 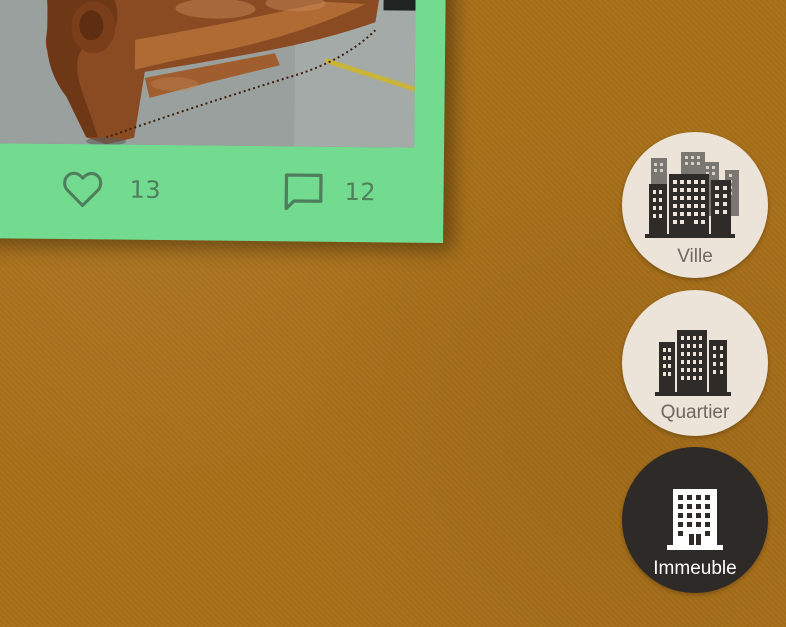 What do you see at coordinates (303, 192) in the screenshot?
I see `comment-bubble-icon` at bounding box center [303, 192].